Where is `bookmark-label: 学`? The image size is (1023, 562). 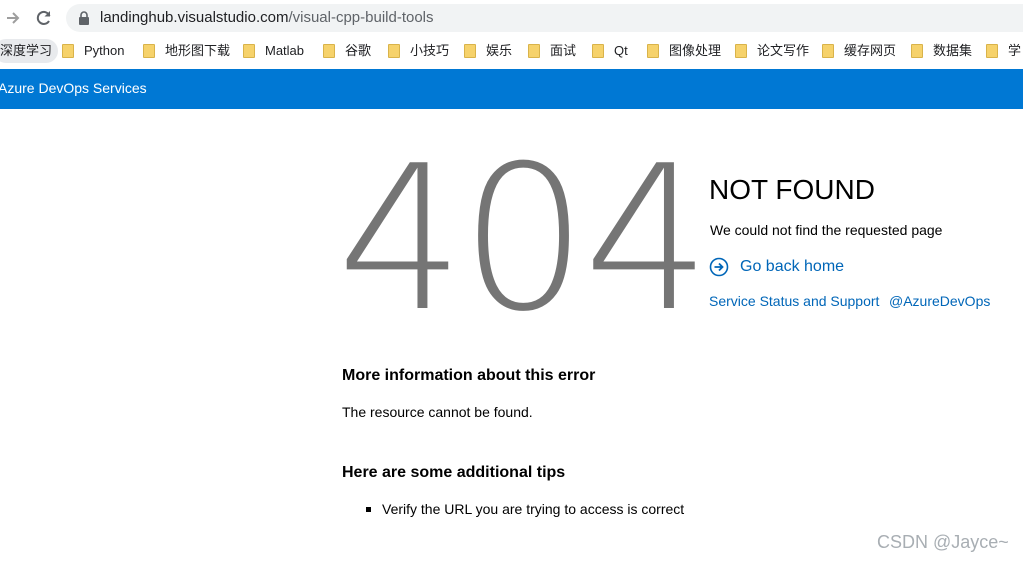 bookmark-label: 学 is located at coordinates (1015, 50).